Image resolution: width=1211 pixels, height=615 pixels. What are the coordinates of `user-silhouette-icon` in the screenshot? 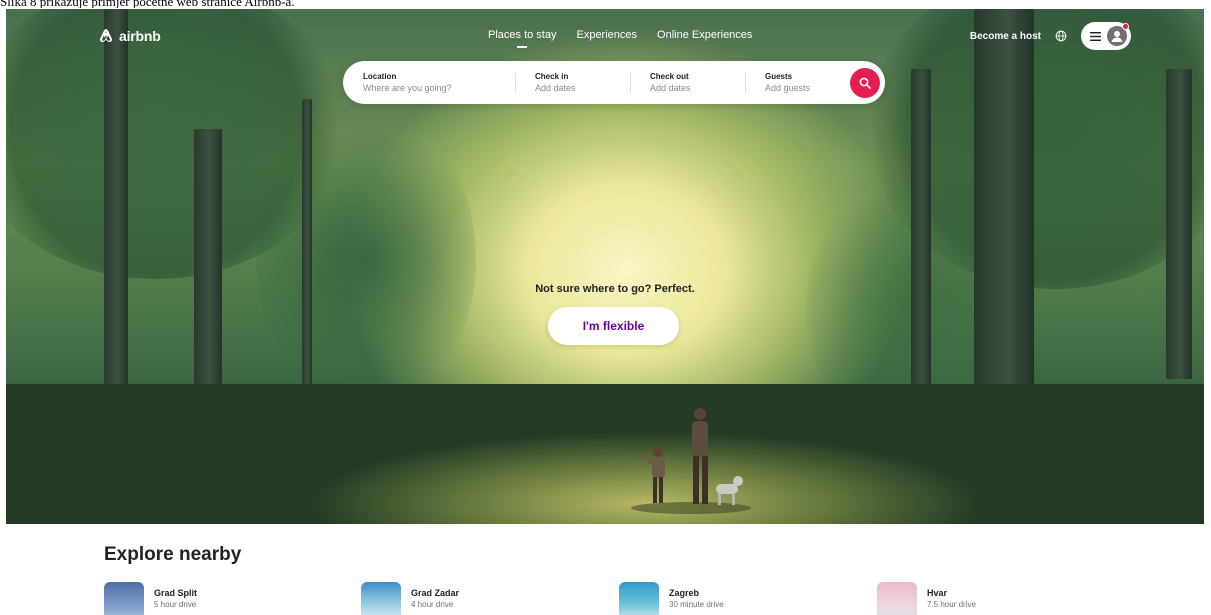 It's located at (1117, 36).